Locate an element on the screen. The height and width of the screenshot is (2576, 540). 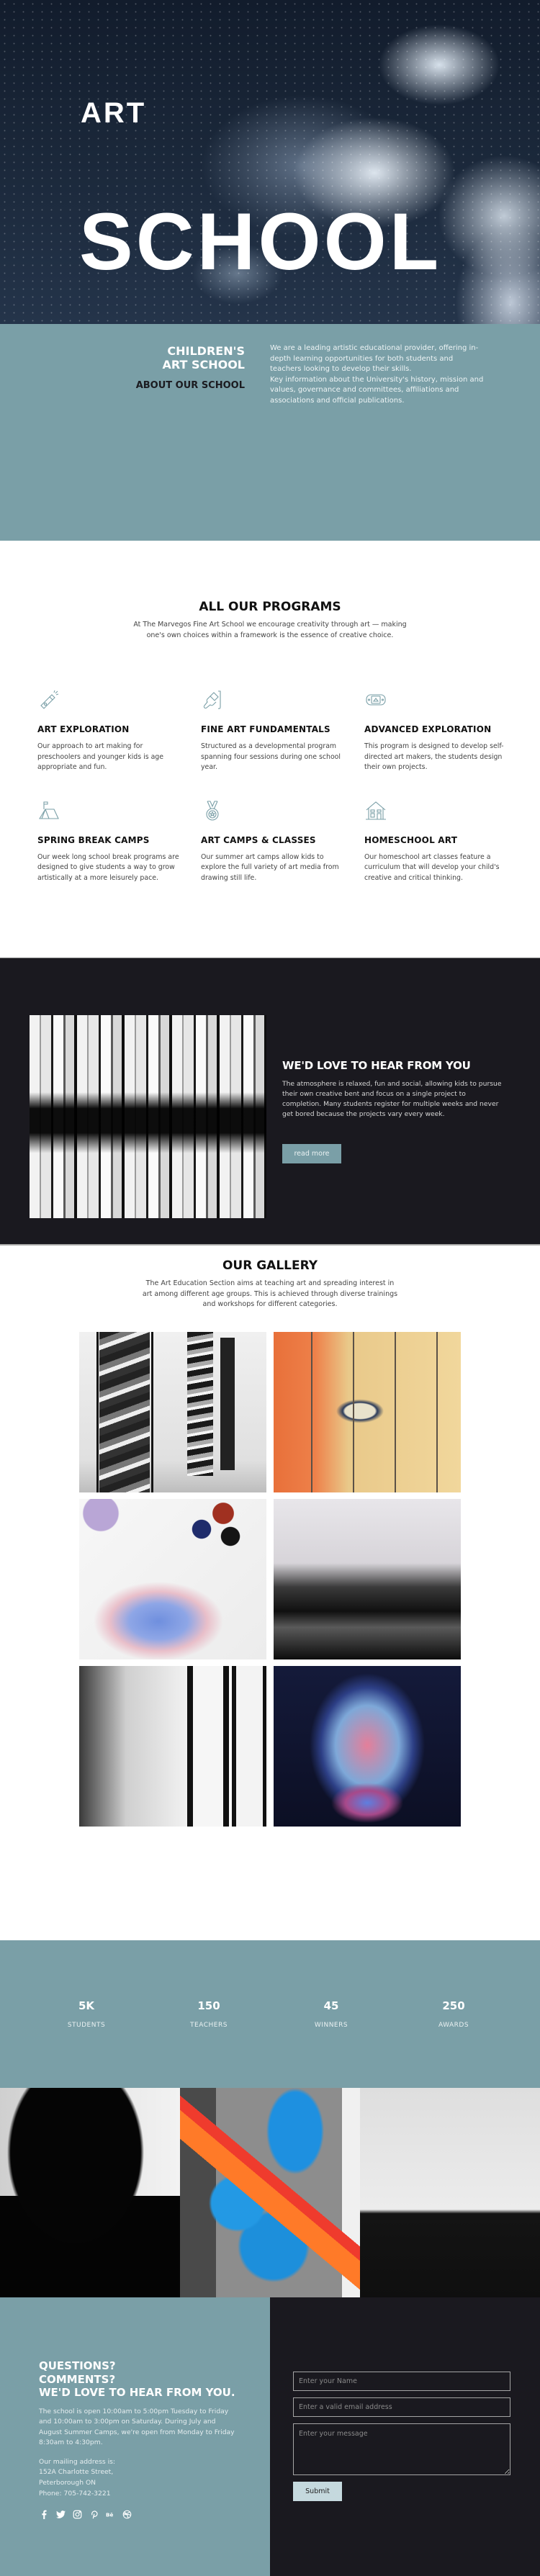
facebook-icon is located at coordinates (44, 2514).